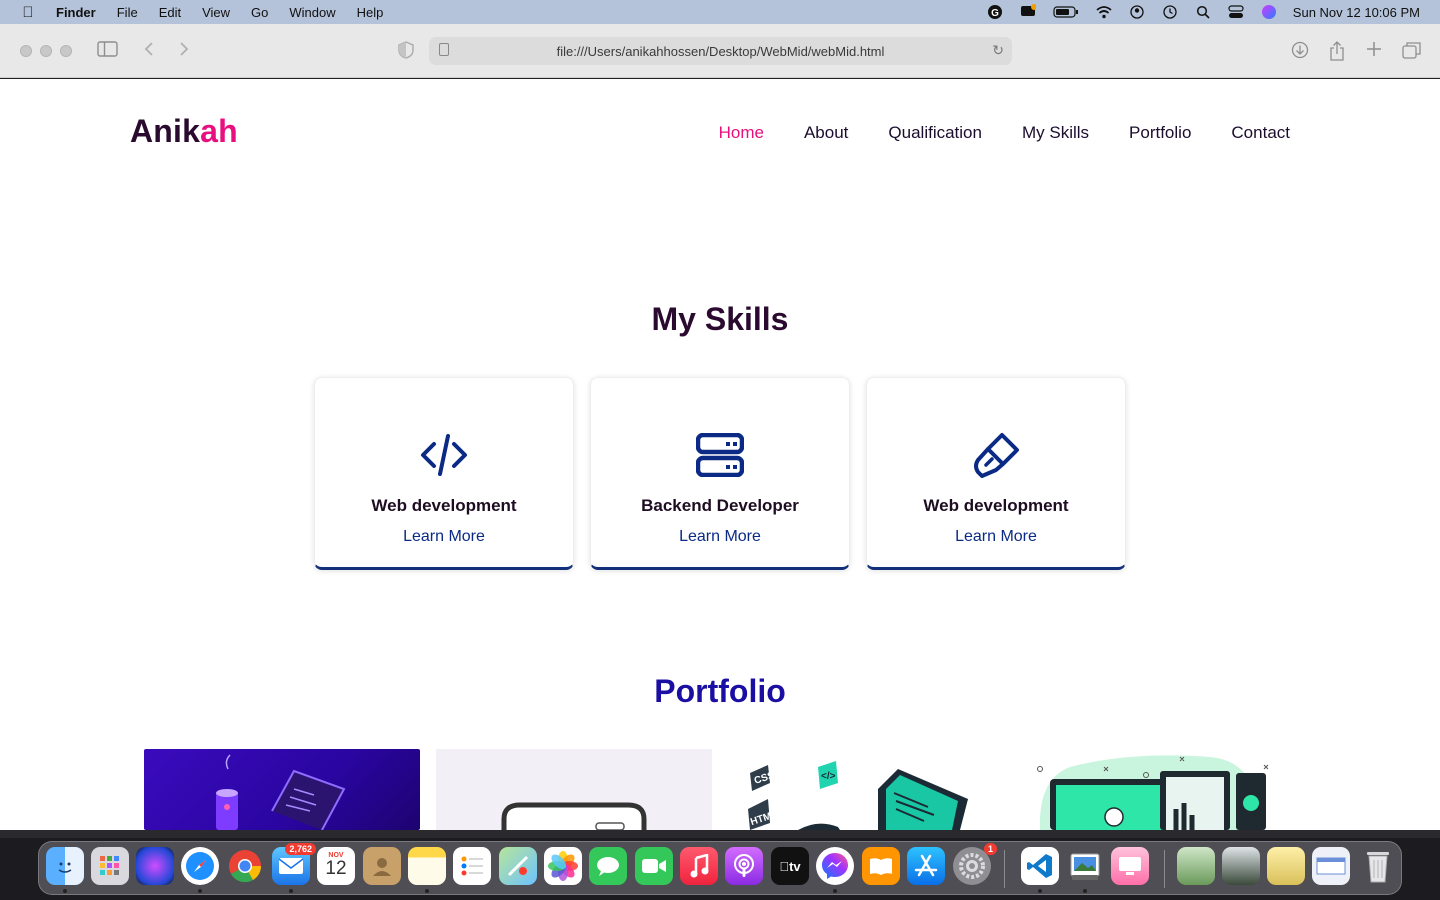 This screenshot has height=900, width=1440. Describe the element at coordinates (259, 12) in the screenshot. I see `menu-go: Go` at that location.